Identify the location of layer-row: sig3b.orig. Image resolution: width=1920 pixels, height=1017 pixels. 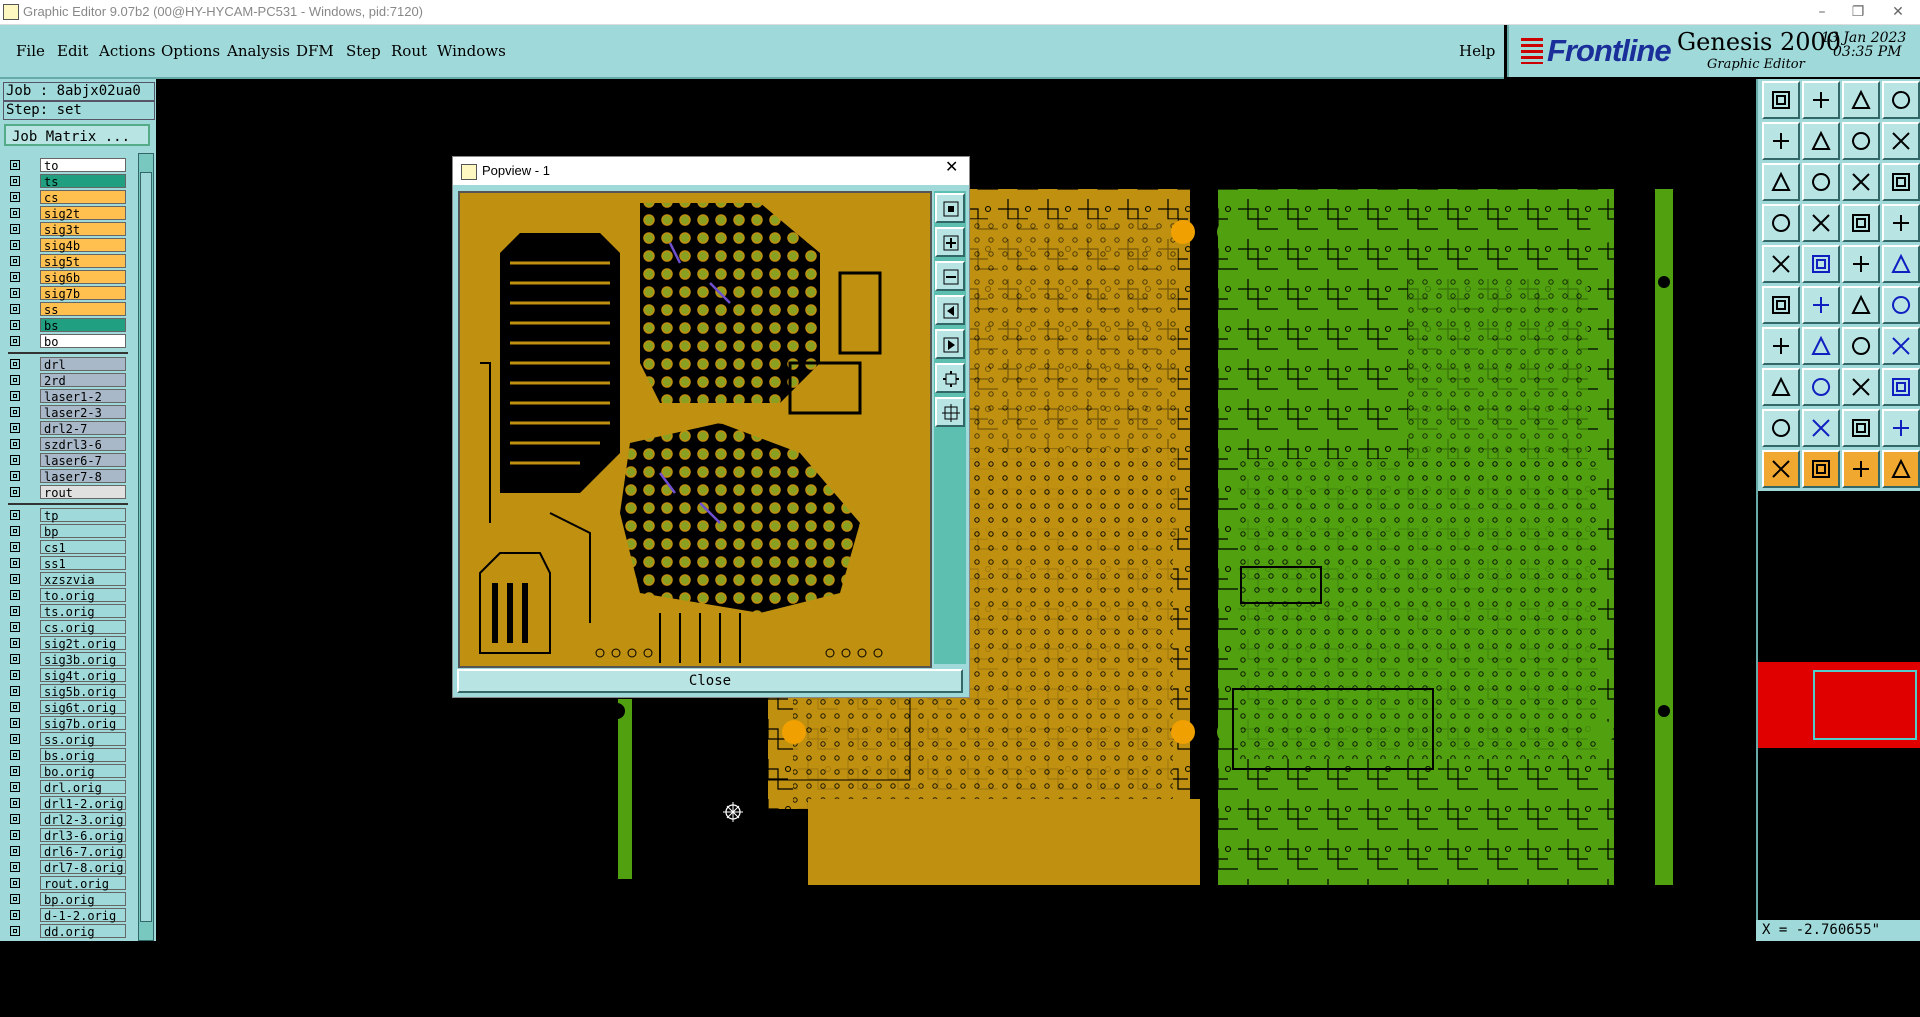
(65, 659).